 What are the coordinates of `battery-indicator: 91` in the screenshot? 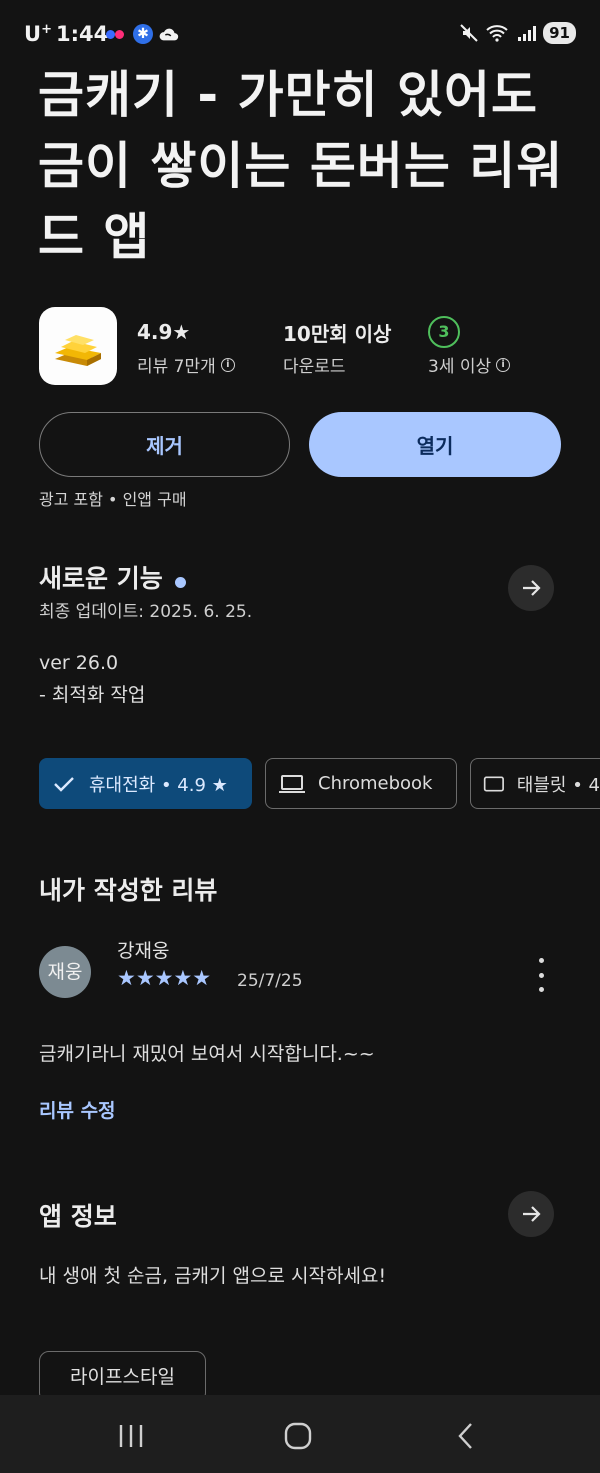 It's located at (559, 33).